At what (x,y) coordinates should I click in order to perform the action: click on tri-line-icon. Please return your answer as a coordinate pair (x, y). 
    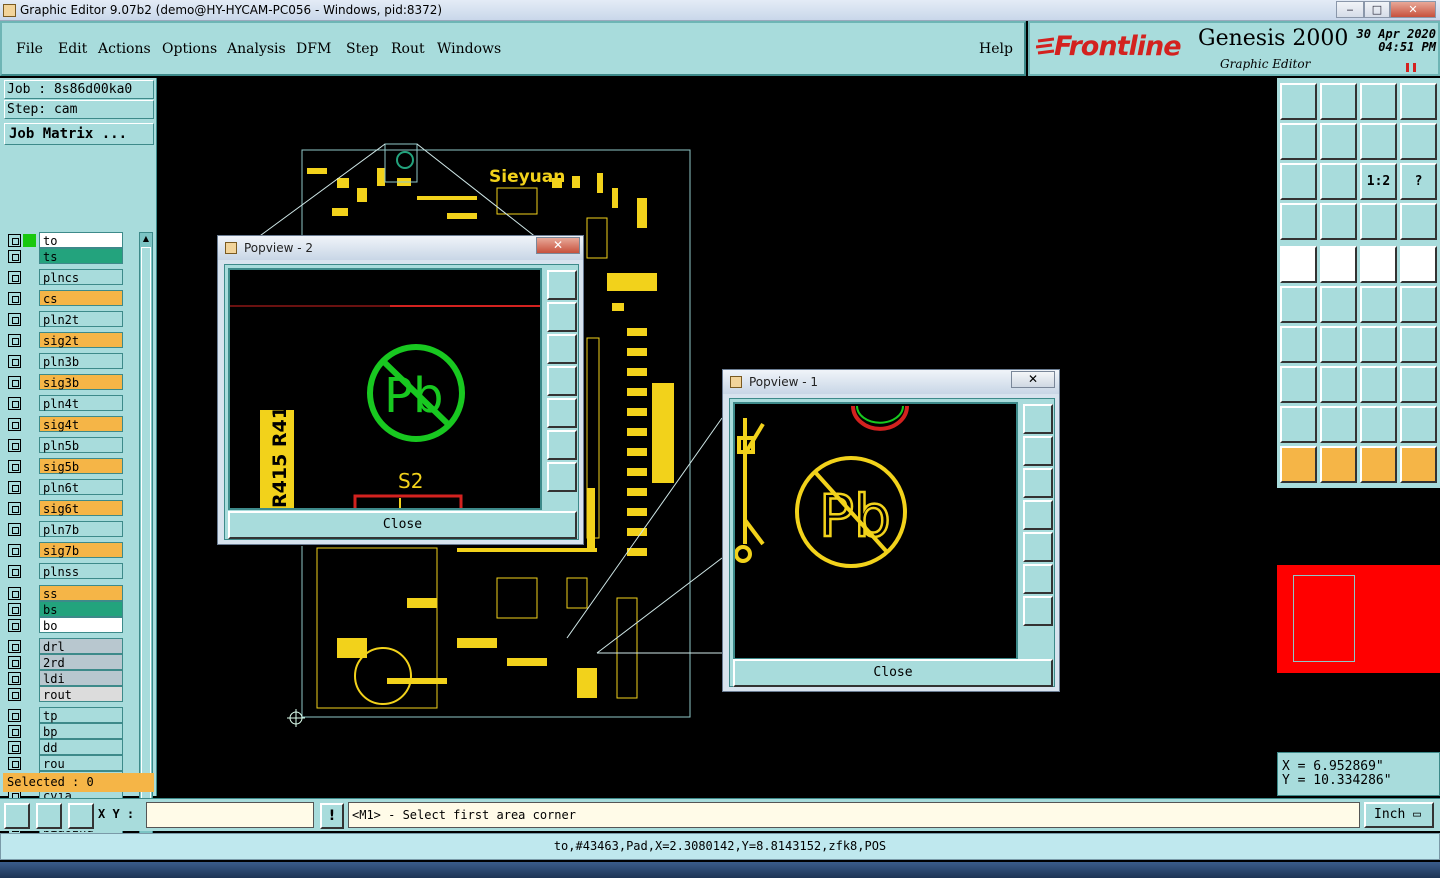
    Looking at the image, I should click on (1418, 424).